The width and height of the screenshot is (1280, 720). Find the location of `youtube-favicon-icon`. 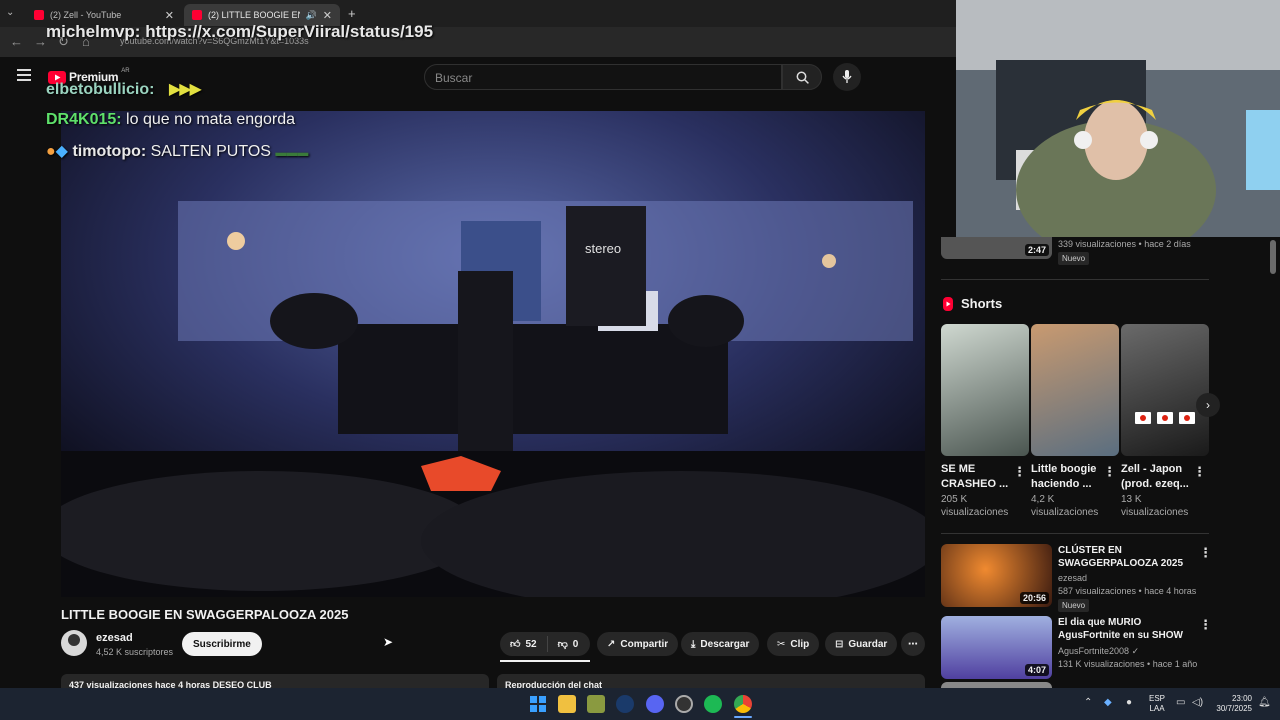

youtube-favicon-icon is located at coordinates (39, 15).